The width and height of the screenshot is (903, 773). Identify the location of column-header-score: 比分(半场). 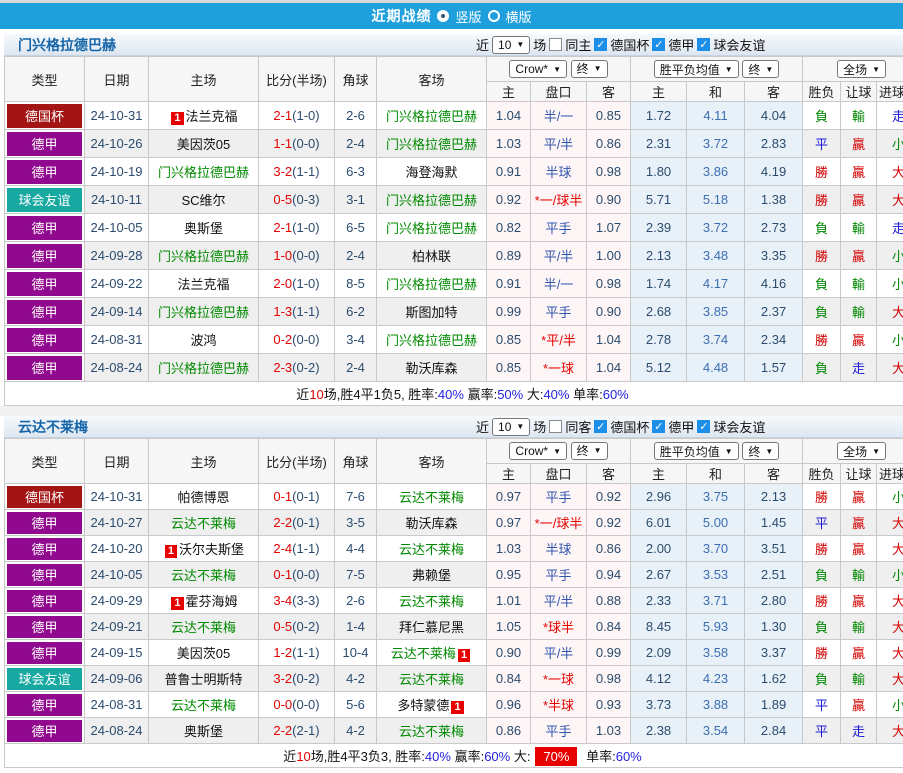
(296, 461).